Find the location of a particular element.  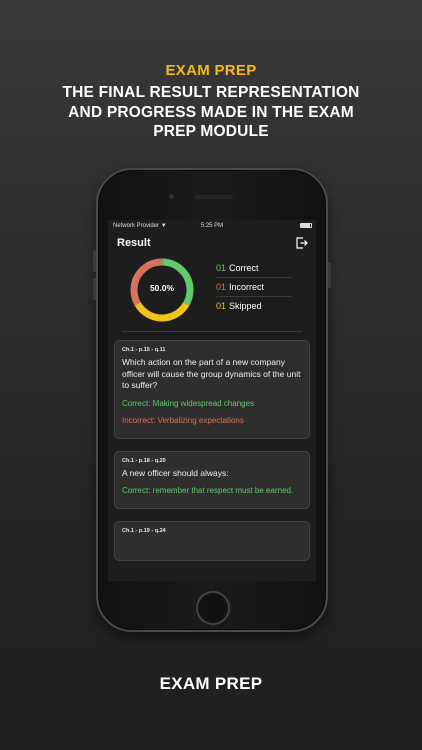

status-bar: Network Provider ▼ 5:25 PM is located at coordinates (212, 226).